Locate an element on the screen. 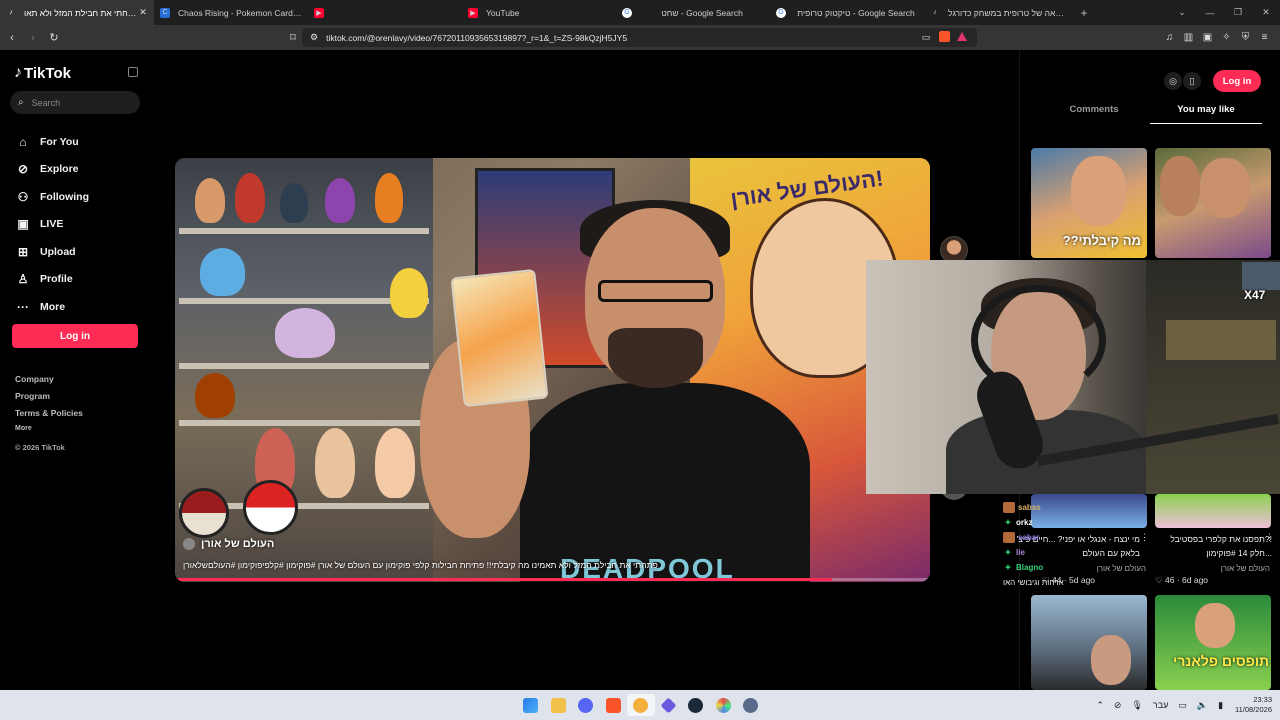 This screenshot has height=720, width=1280. discord-icon is located at coordinates (586, 705).